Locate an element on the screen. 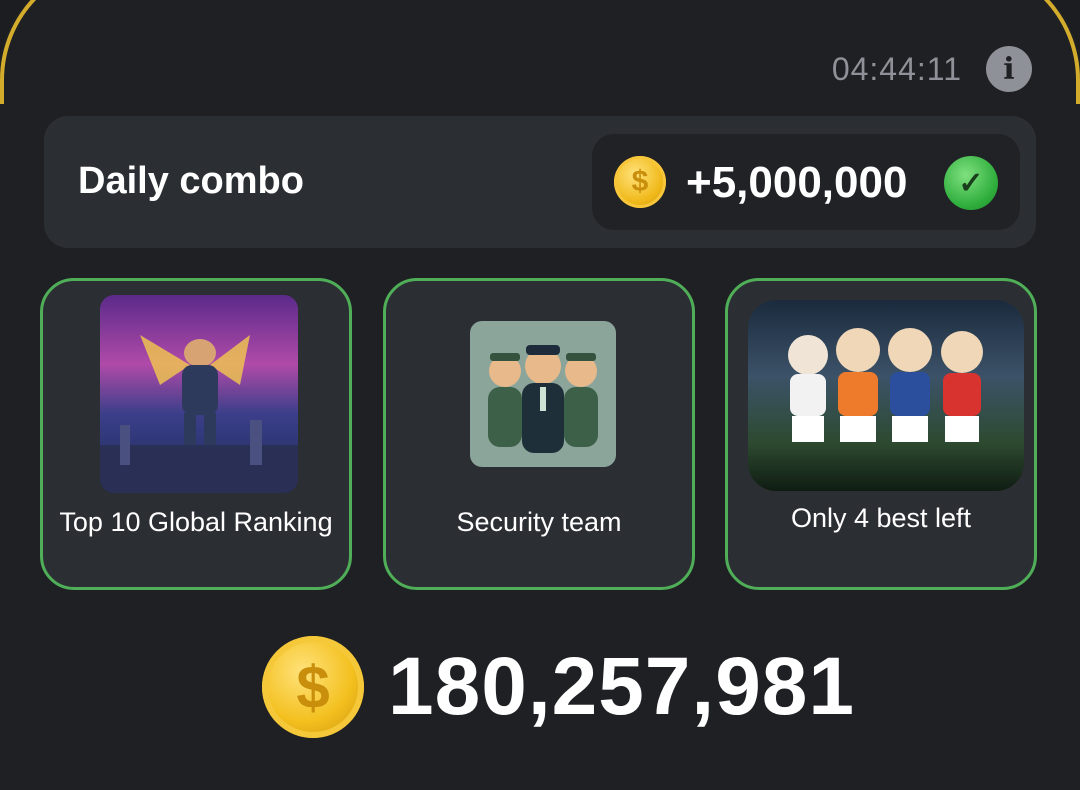  card-image-only-4-best is located at coordinates (886, 395).